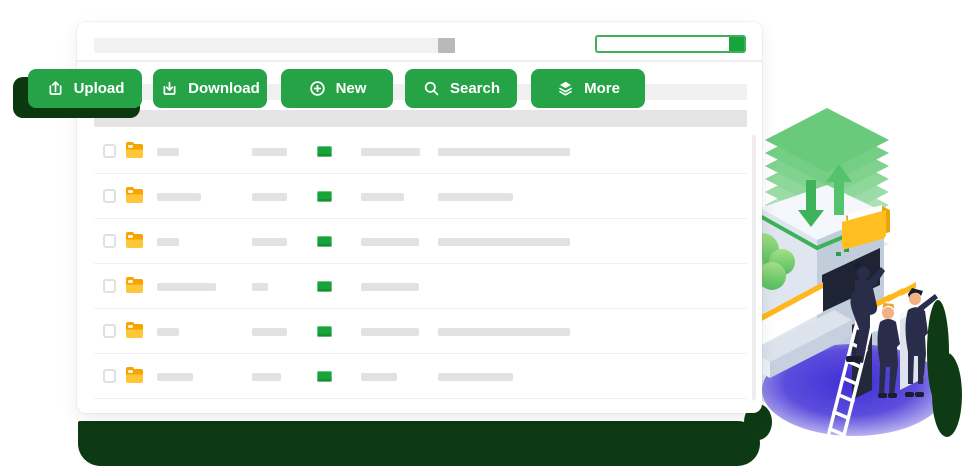  I want to click on scrollbar-track, so click(754, 267).